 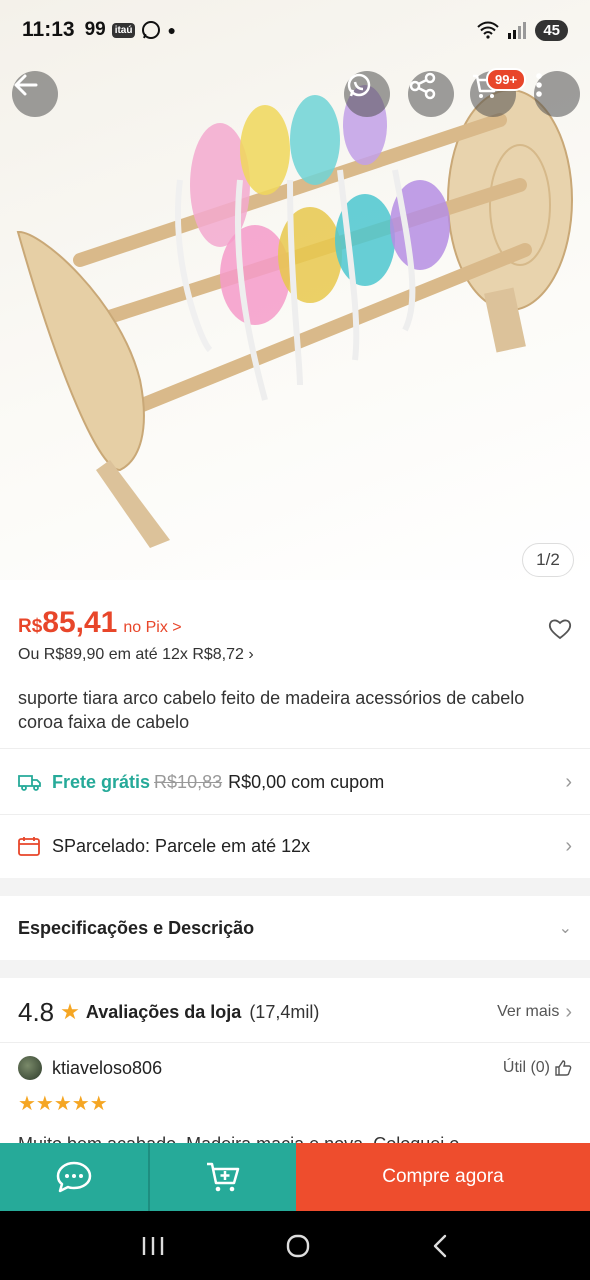 I want to click on system-icons: 45, so click(x=522, y=30).